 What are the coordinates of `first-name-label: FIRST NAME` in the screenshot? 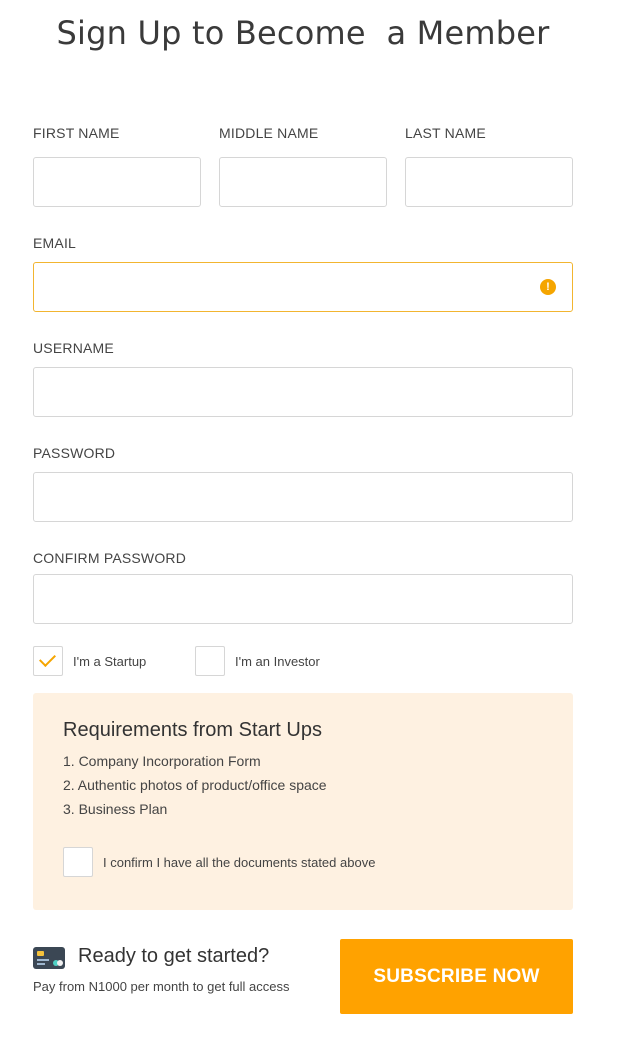 It's located at (76, 133).